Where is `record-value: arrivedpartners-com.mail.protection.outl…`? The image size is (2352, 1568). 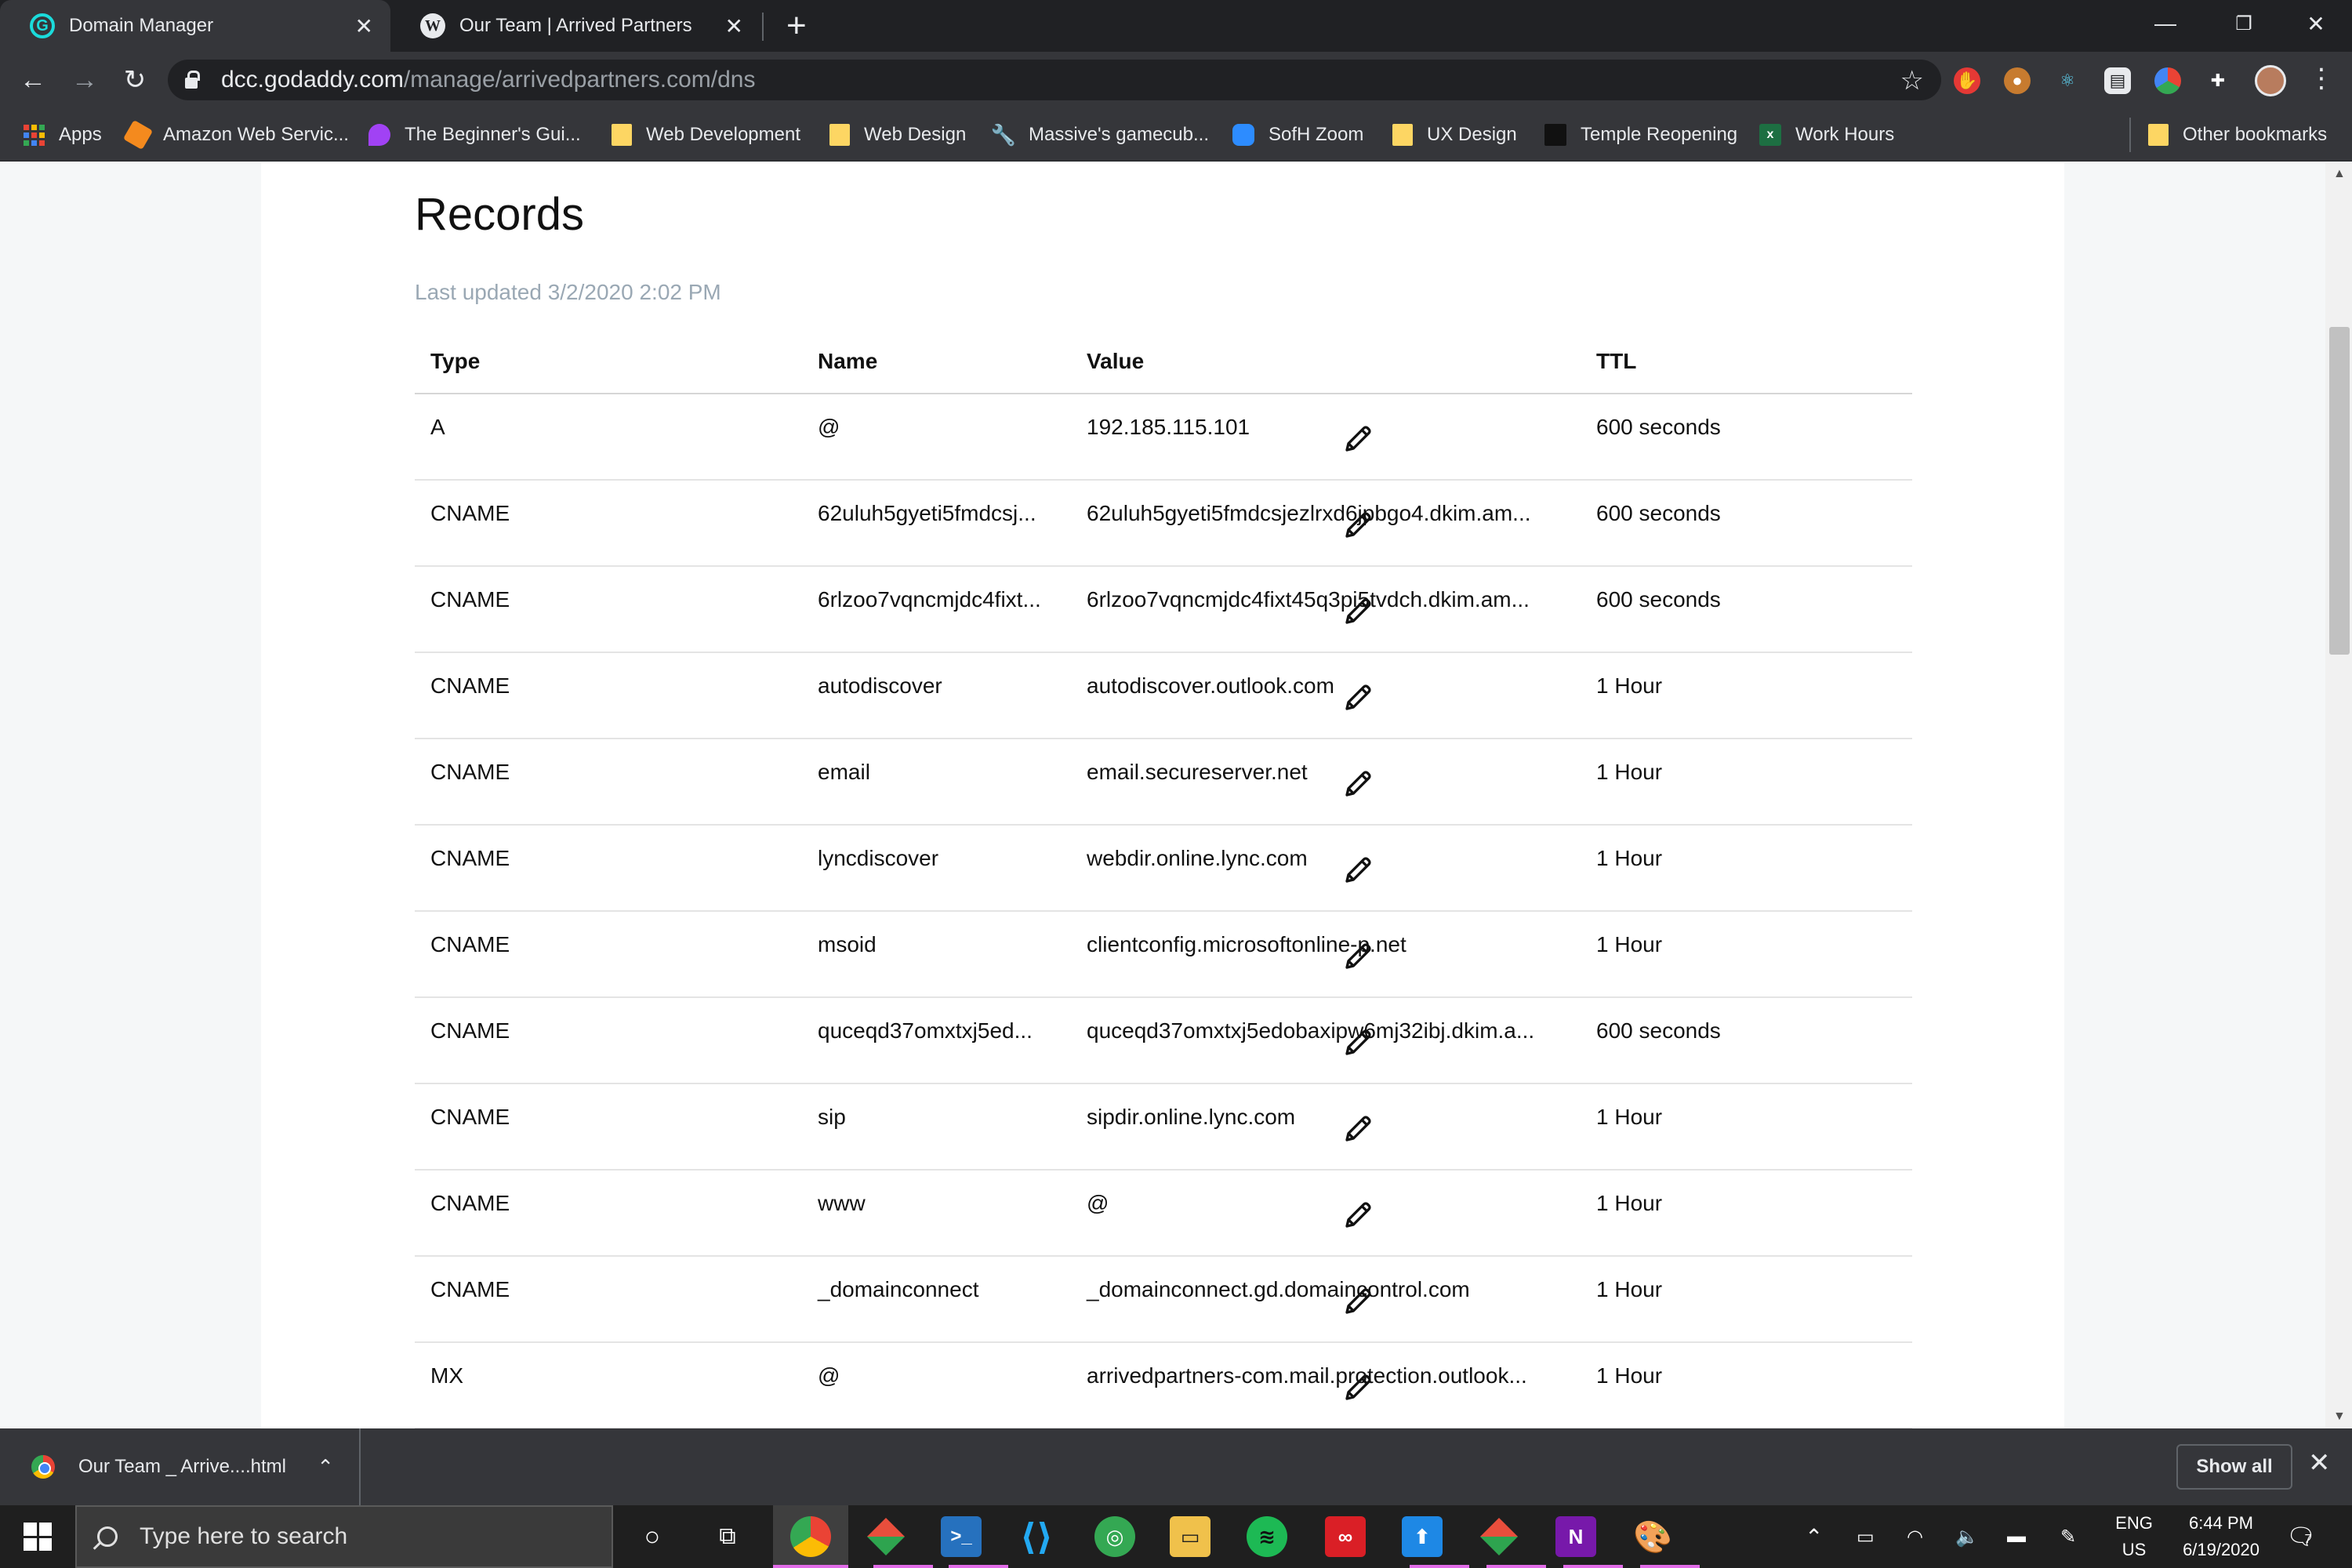 record-value: arrivedpartners-com.mail.protection.outl… is located at coordinates (1307, 1375).